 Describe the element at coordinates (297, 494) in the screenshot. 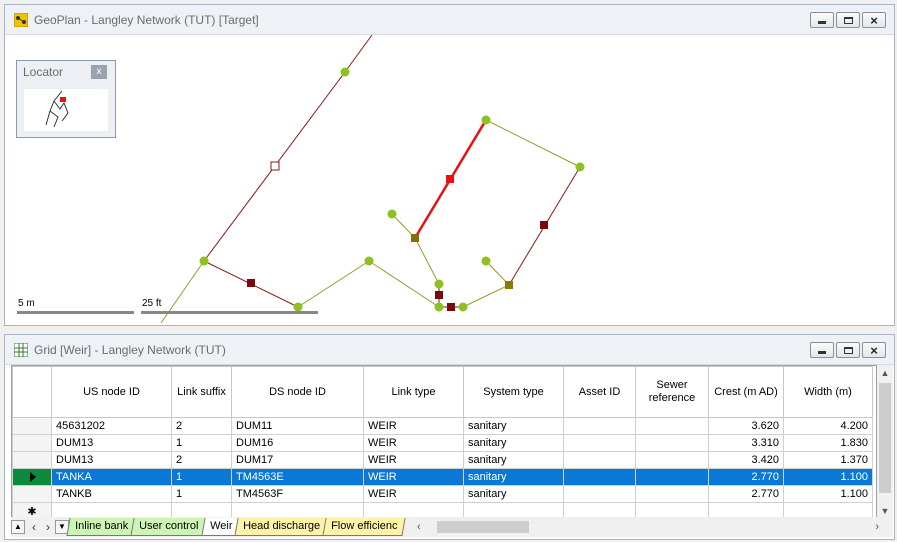

I see `table-cell: TM4563F` at that location.